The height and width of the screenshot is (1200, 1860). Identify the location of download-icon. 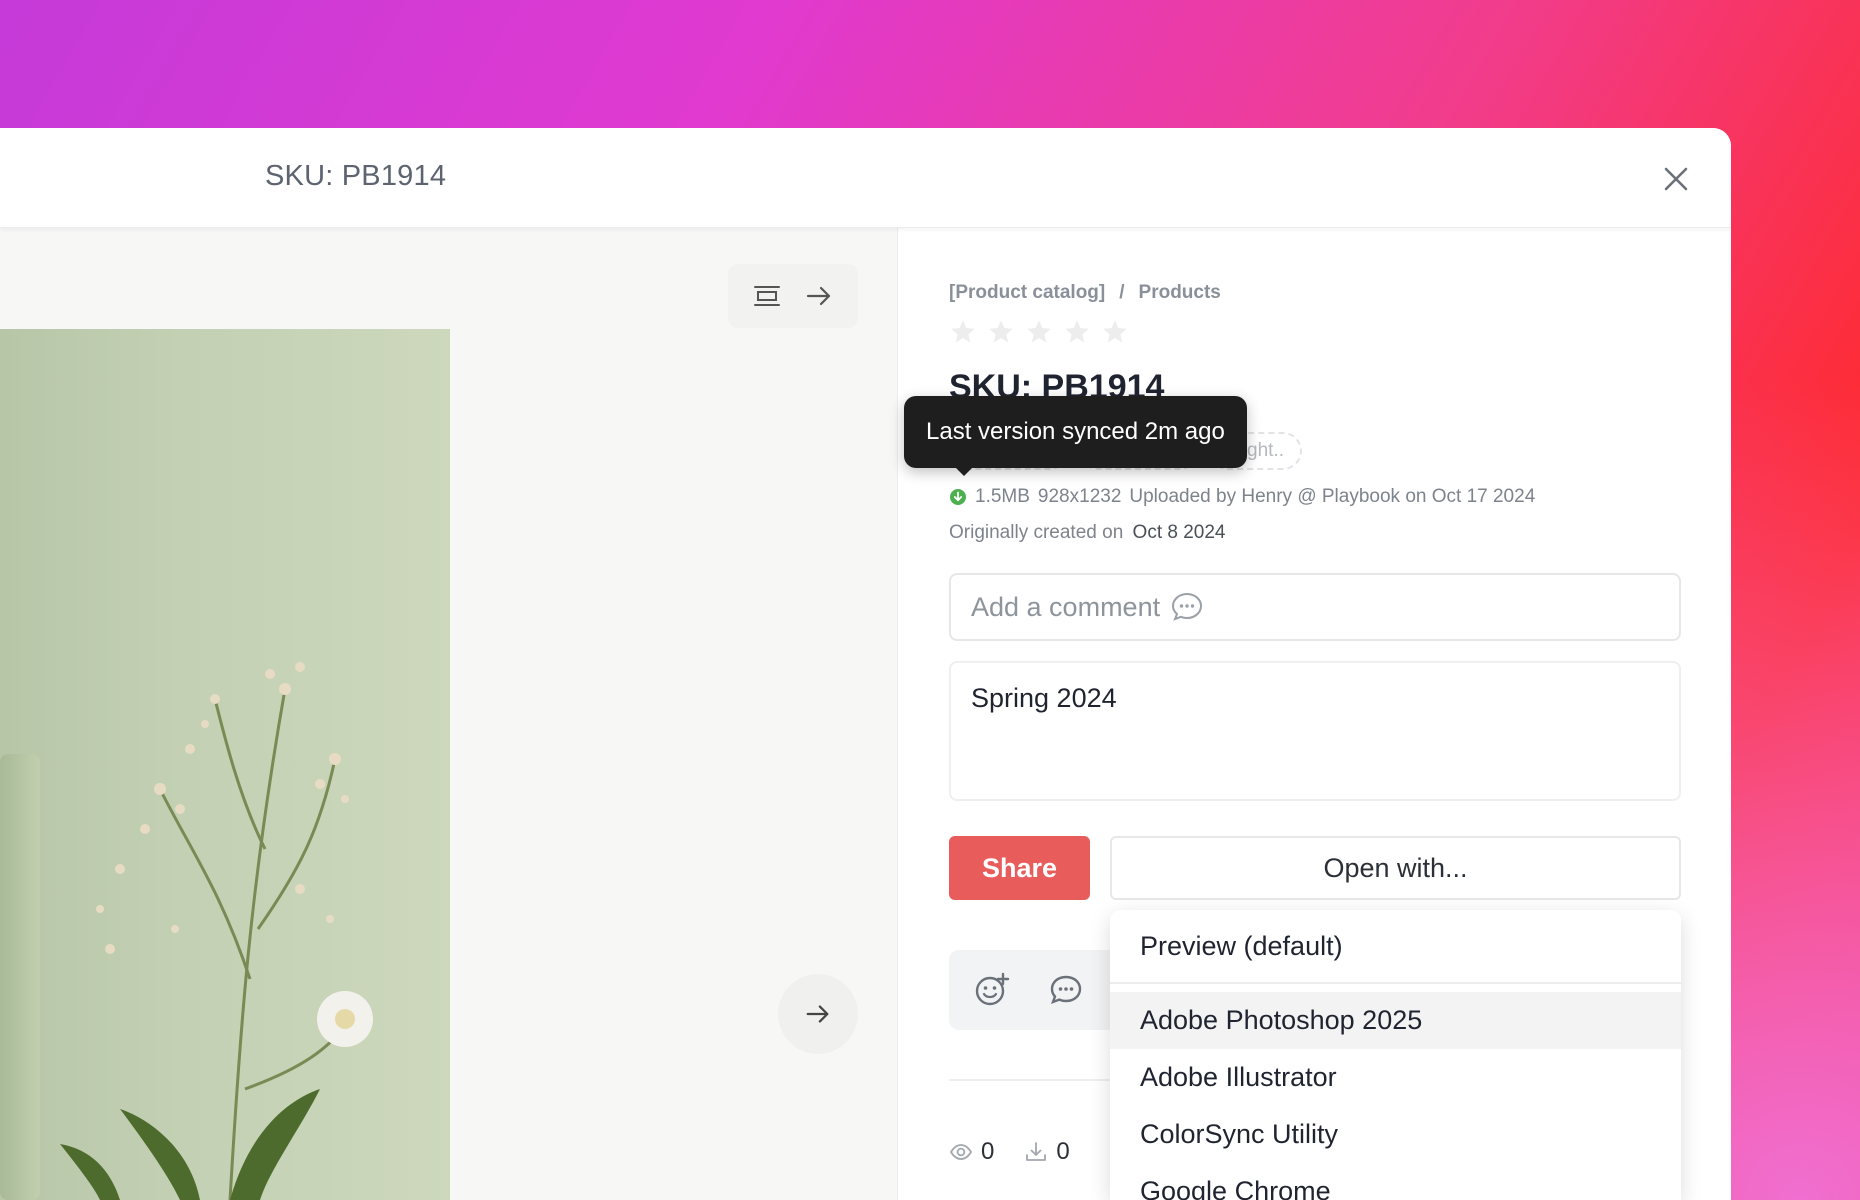
(1036, 1151).